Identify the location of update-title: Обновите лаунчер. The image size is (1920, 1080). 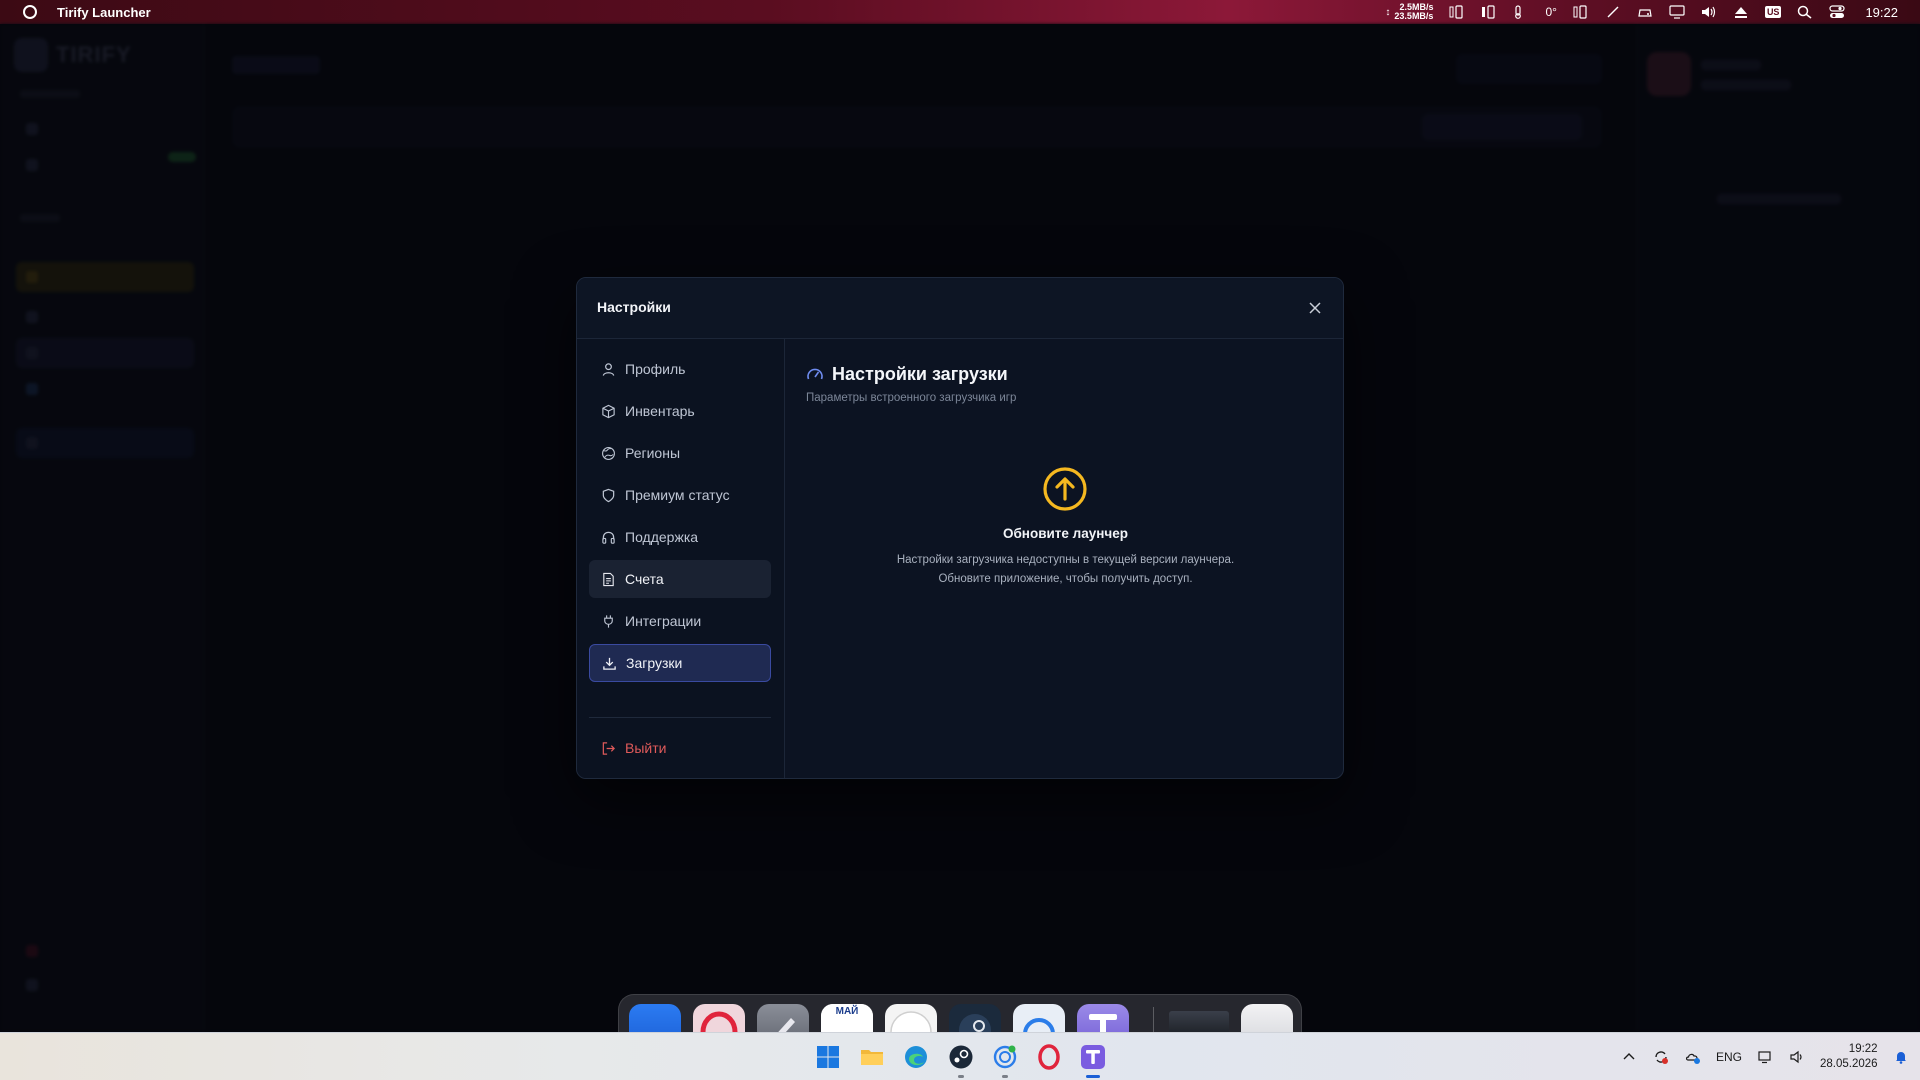
(1065, 533).